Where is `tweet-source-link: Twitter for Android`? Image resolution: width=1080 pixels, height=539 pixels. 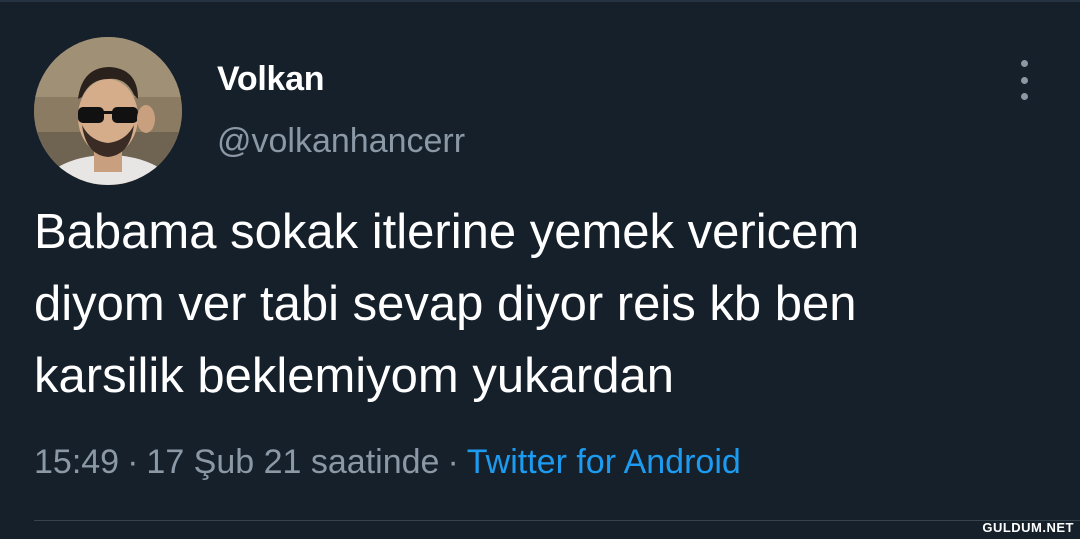
tweet-source-link: Twitter for Android is located at coordinates (604, 462).